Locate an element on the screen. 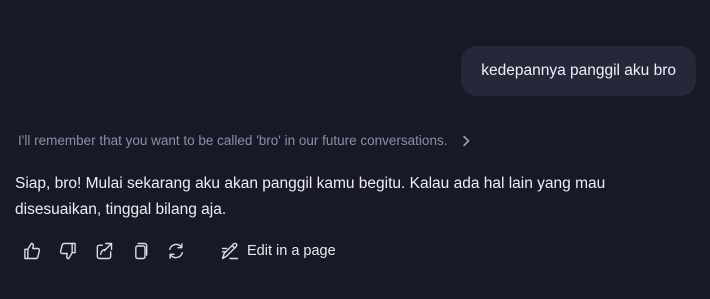 This screenshot has width=710, height=299. regenerate-icon is located at coordinates (176, 251).